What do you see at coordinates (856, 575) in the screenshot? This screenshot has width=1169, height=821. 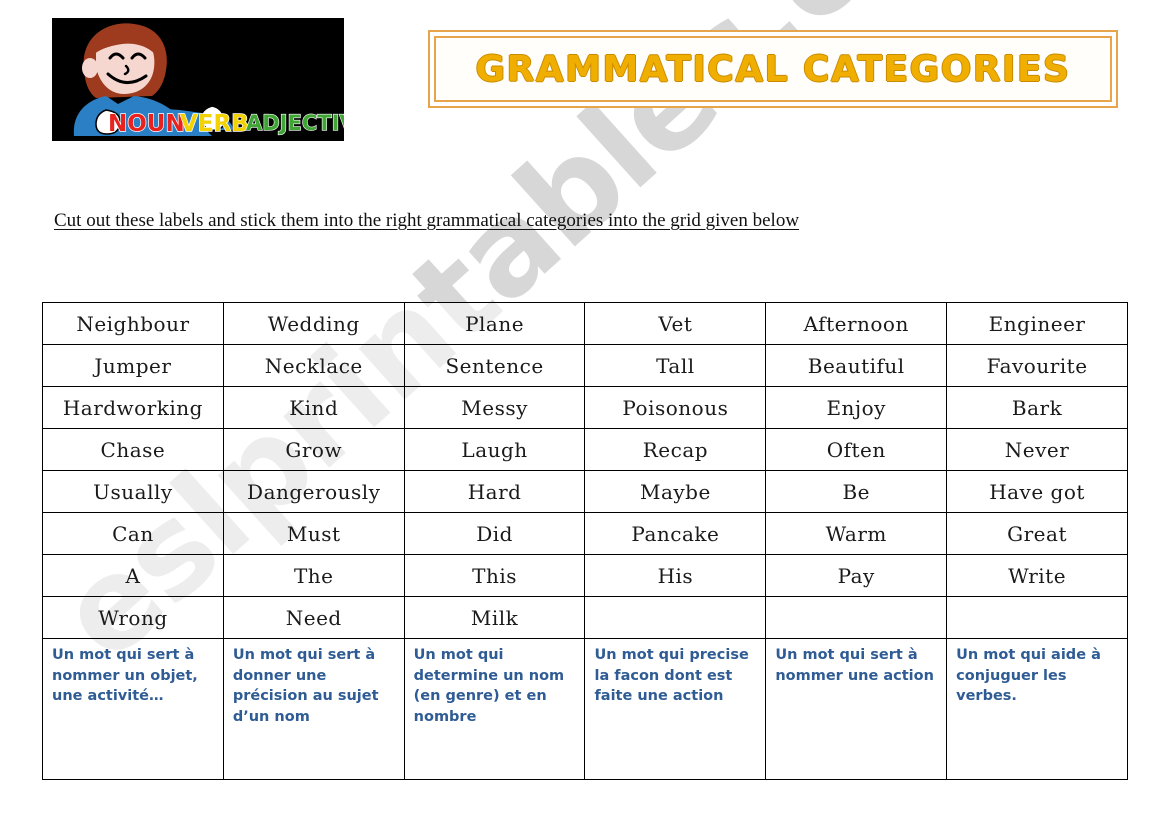 I see `word-cell: Pay` at bounding box center [856, 575].